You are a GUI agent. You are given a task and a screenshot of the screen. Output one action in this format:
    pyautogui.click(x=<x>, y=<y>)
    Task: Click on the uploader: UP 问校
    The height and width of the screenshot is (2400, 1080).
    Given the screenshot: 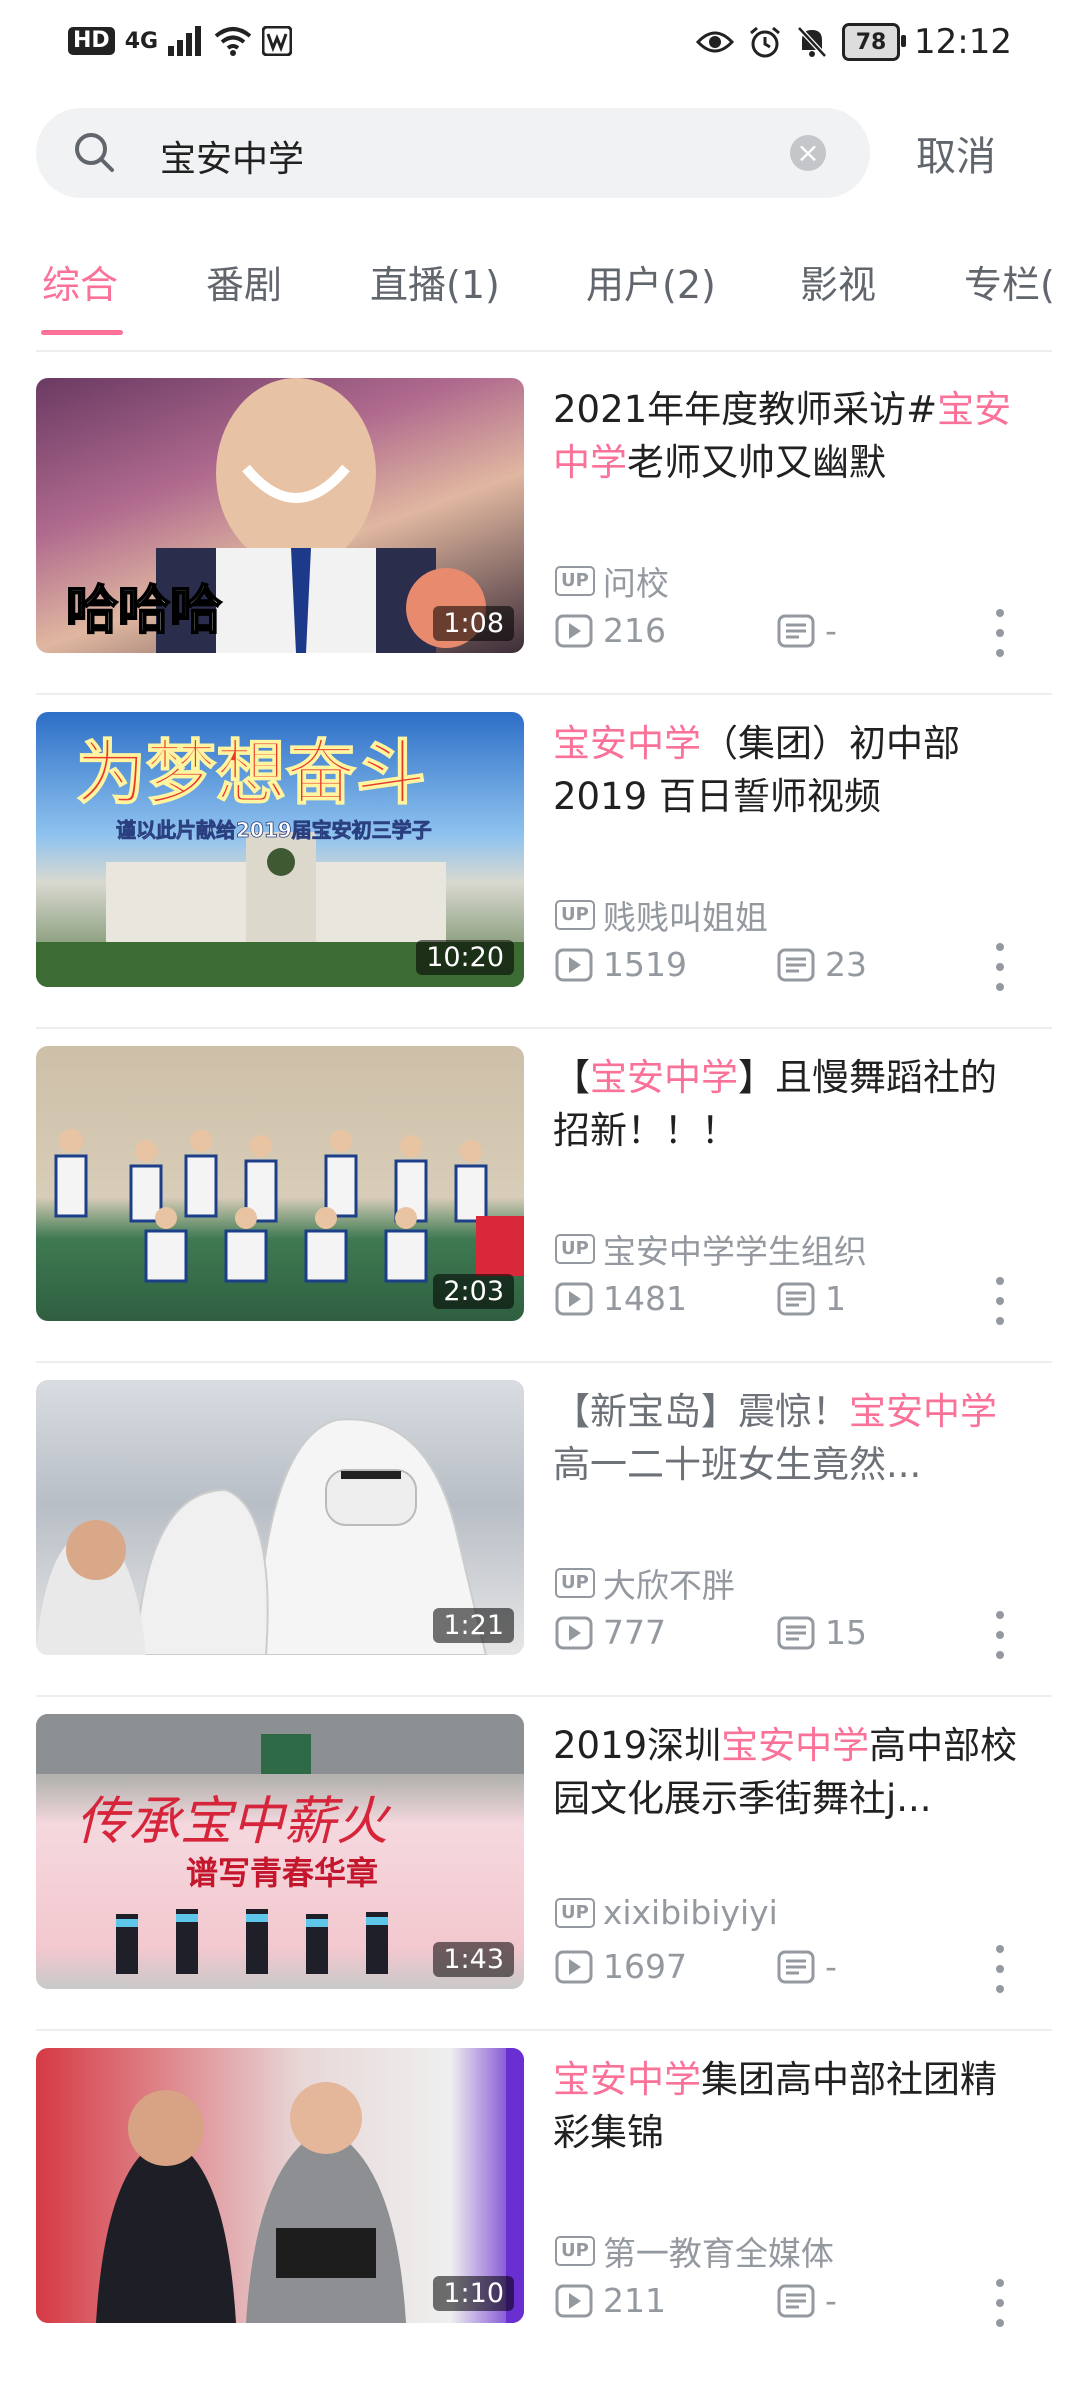 What is the action you would take?
    pyautogui.click(x=612, y=581)
    